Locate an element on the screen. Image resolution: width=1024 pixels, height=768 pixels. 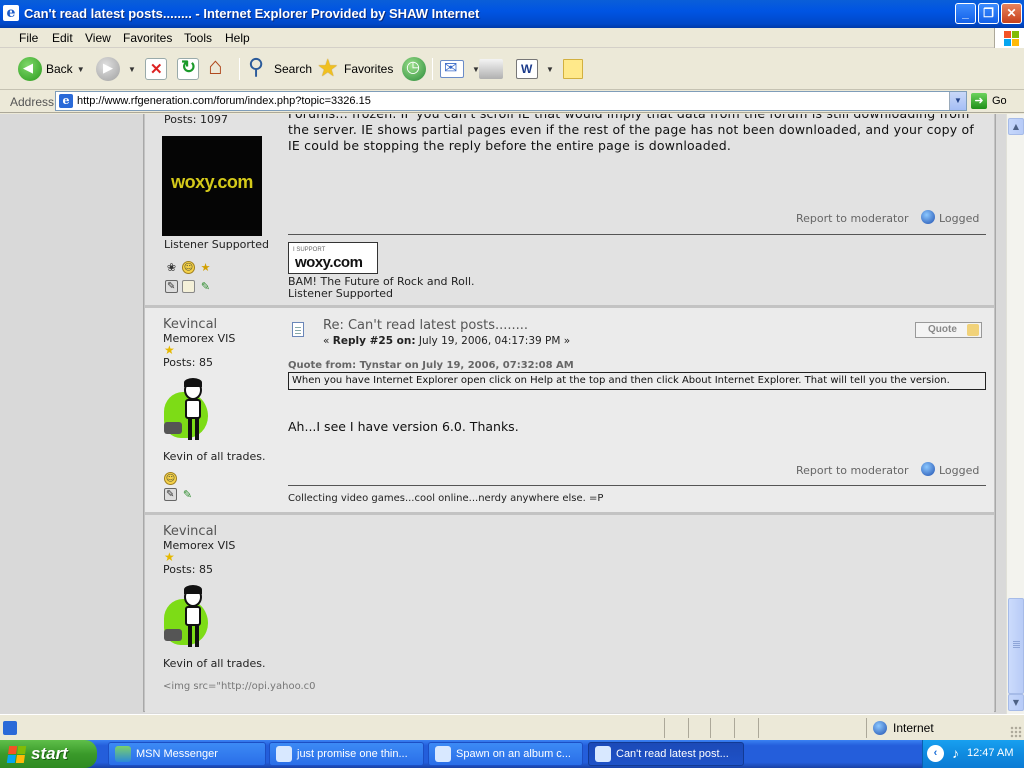
refresh-button is located at coordinates (190, 69).